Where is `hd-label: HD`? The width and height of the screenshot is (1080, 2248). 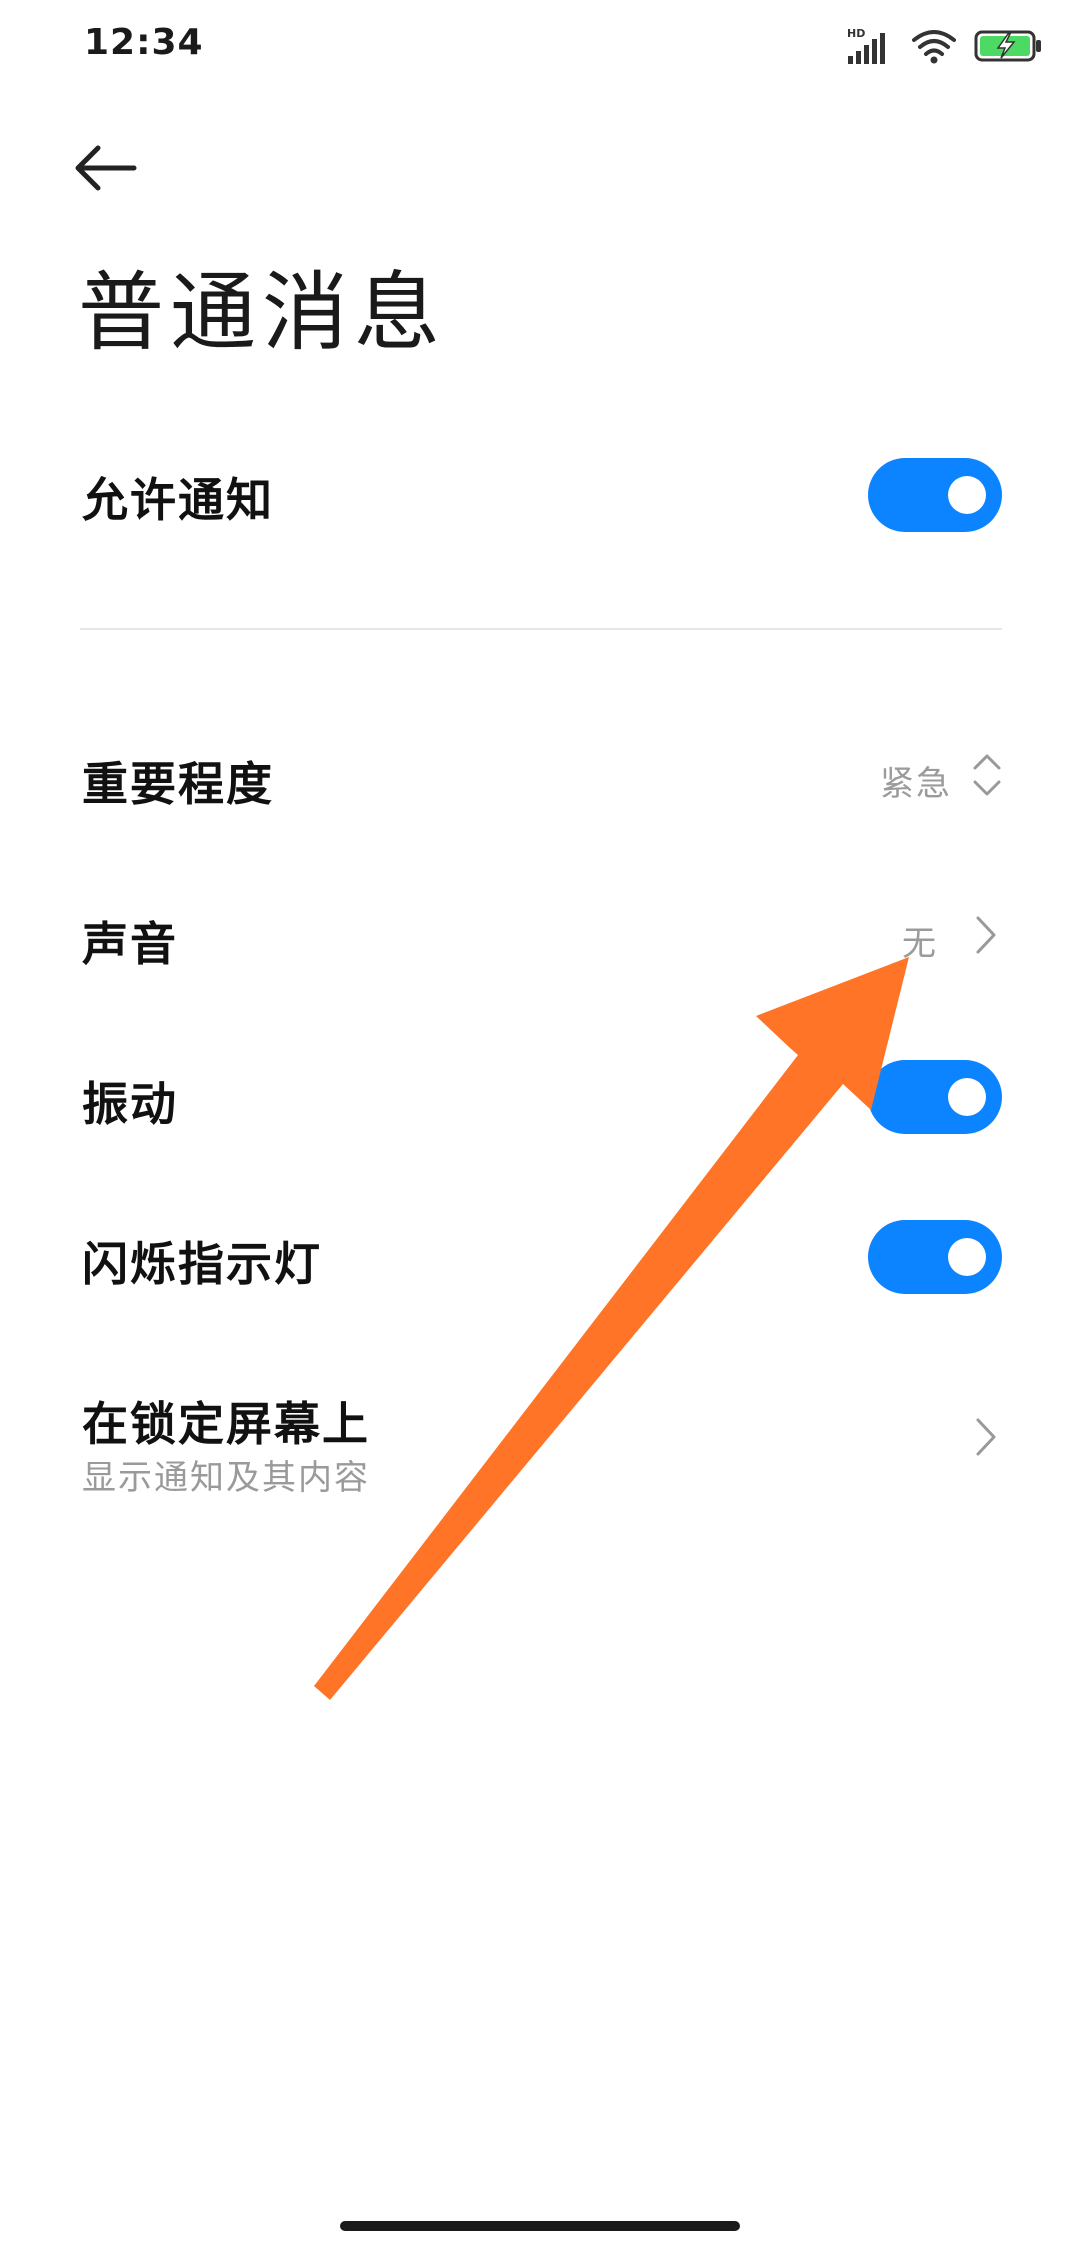 hd-label: HD is located at coordinates (856, 33).